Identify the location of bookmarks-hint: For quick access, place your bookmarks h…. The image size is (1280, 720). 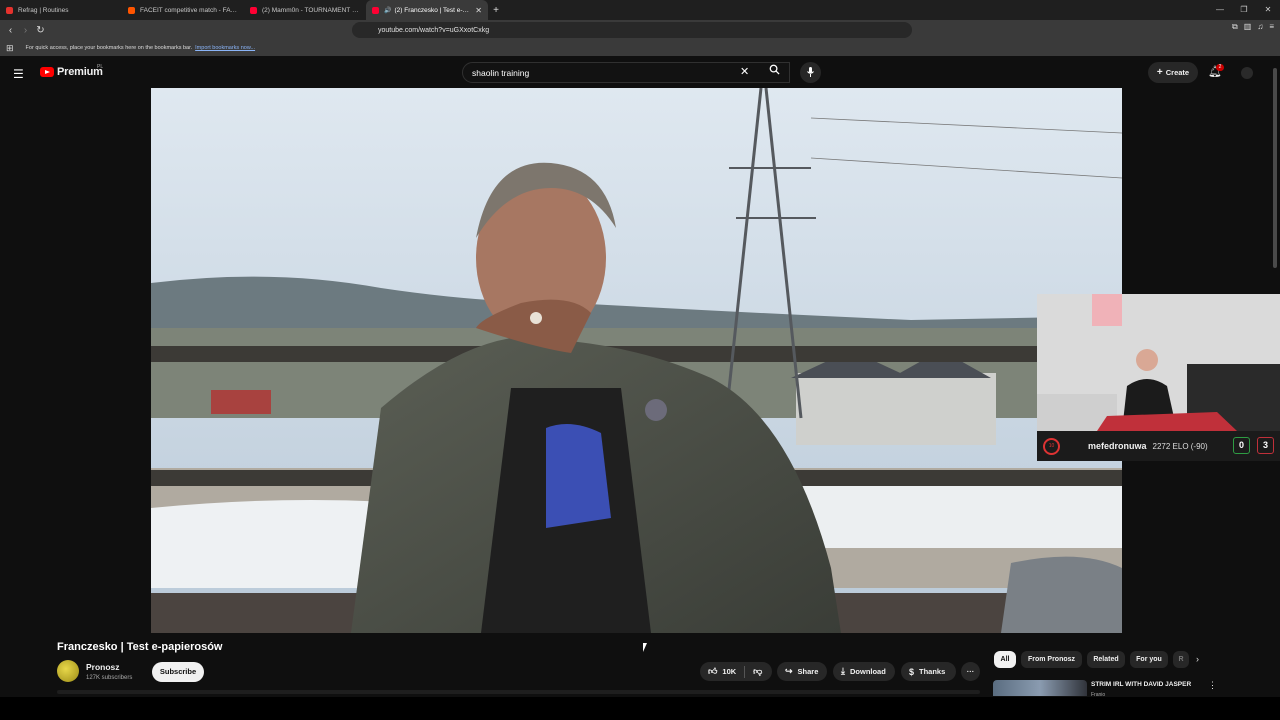
(109, 48).